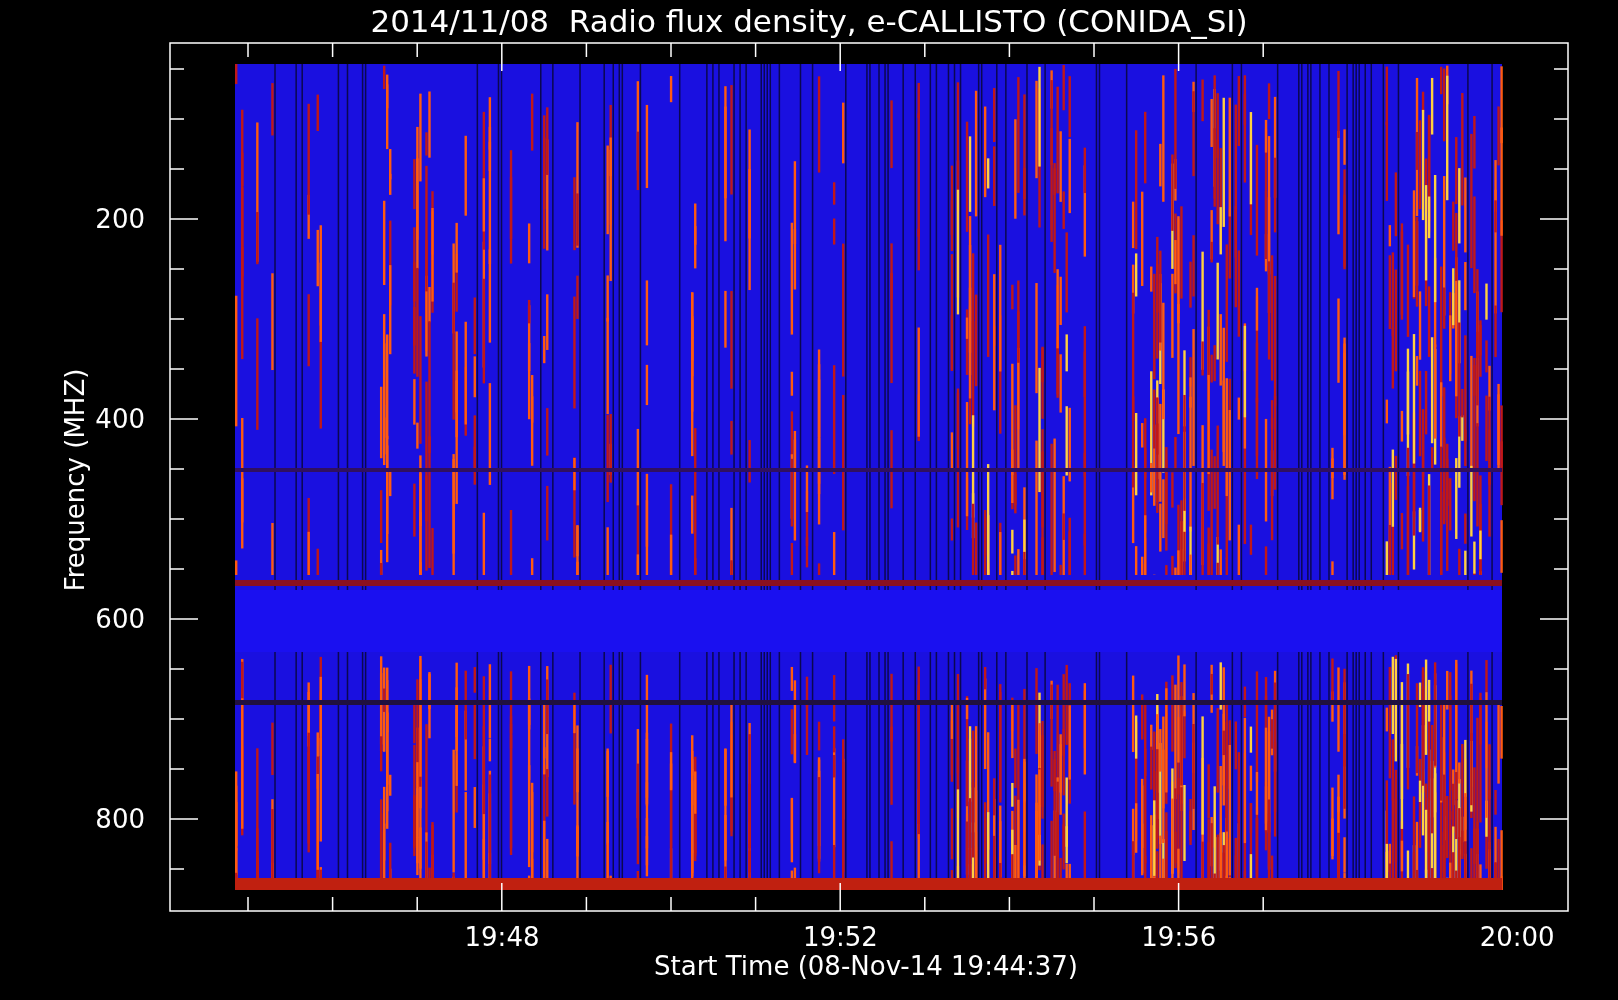  What do you see at coordinates (1179, 937) in the screenshot?
I see `tick-label: 19:56` at bounding box center [1179, 937].